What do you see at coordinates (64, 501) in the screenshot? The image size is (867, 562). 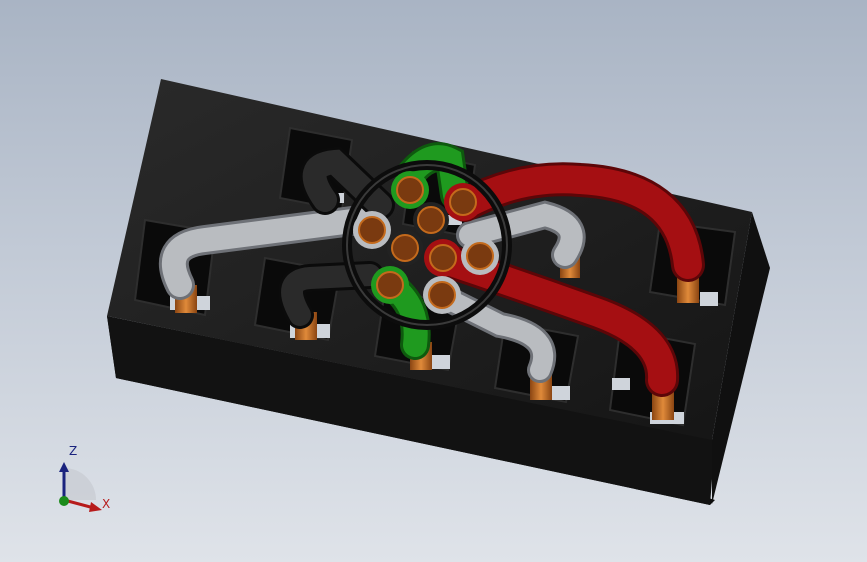 I see `y-axis-dot` at bounding box center [64, 501].